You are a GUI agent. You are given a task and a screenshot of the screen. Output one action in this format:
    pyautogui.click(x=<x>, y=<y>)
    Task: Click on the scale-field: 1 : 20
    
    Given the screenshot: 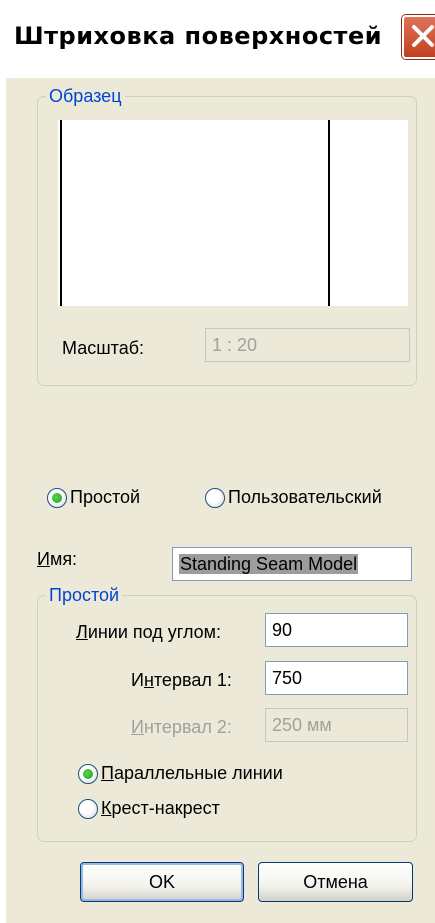 What is the action you would take?
    pyautogui.click(x=307, y=345)
    